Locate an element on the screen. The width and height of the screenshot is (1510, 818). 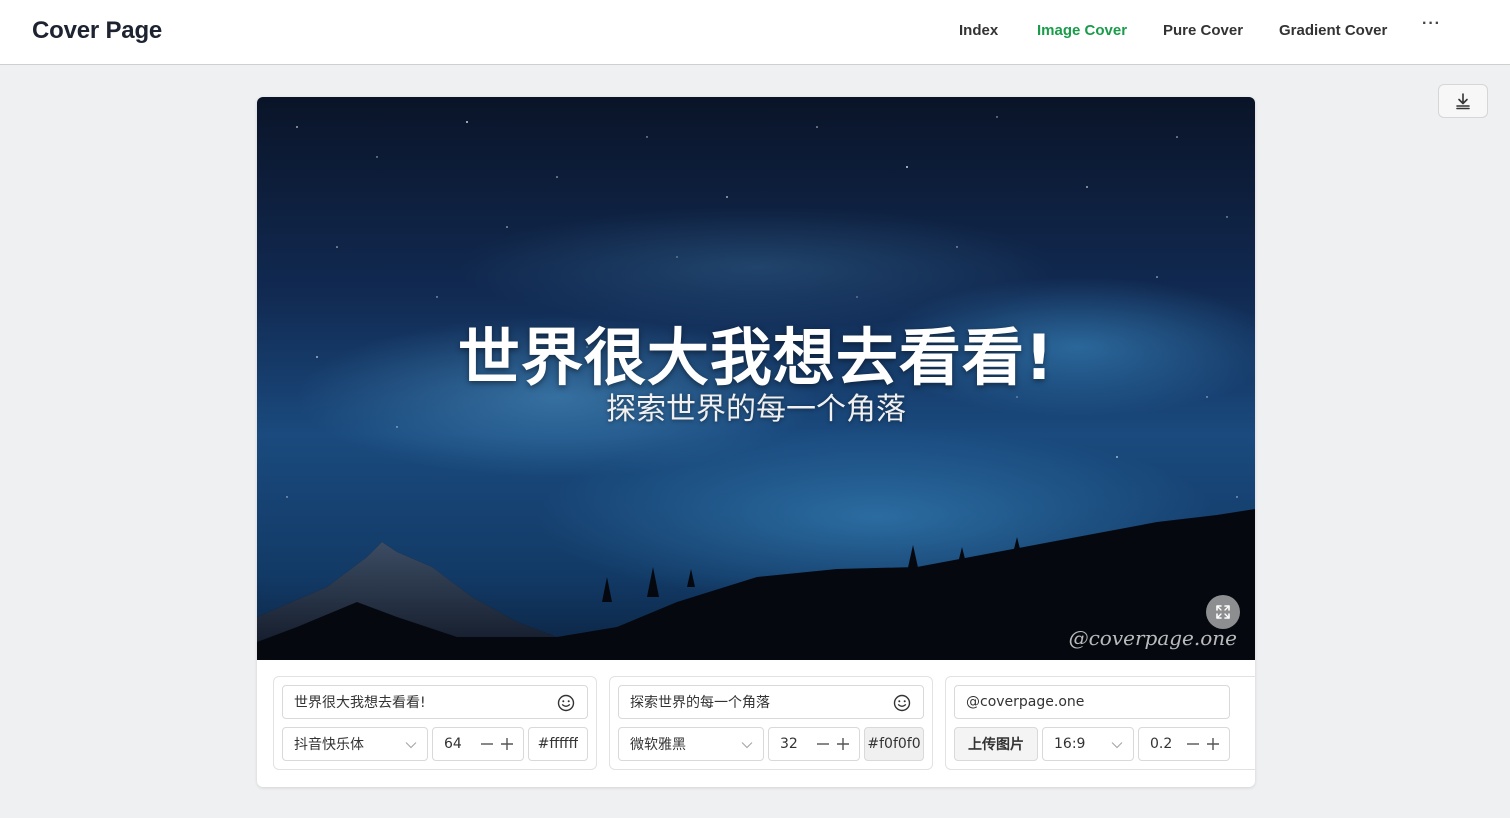
fullscreen-icon is located at coordinates (1223, 612).